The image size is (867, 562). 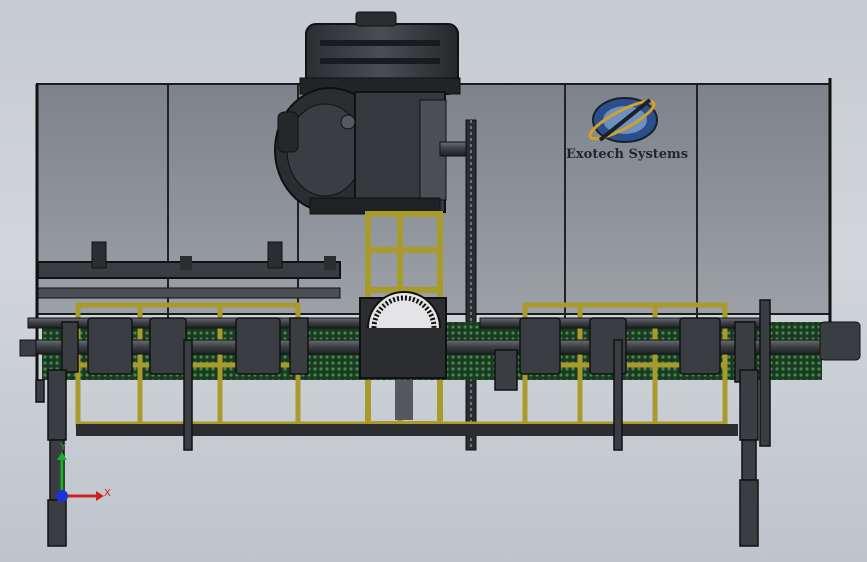 What do you see at coordinates (627, 154) in the screenshot?
I see `logo-text: Exotech Systems` at bounding box center [627, 154].